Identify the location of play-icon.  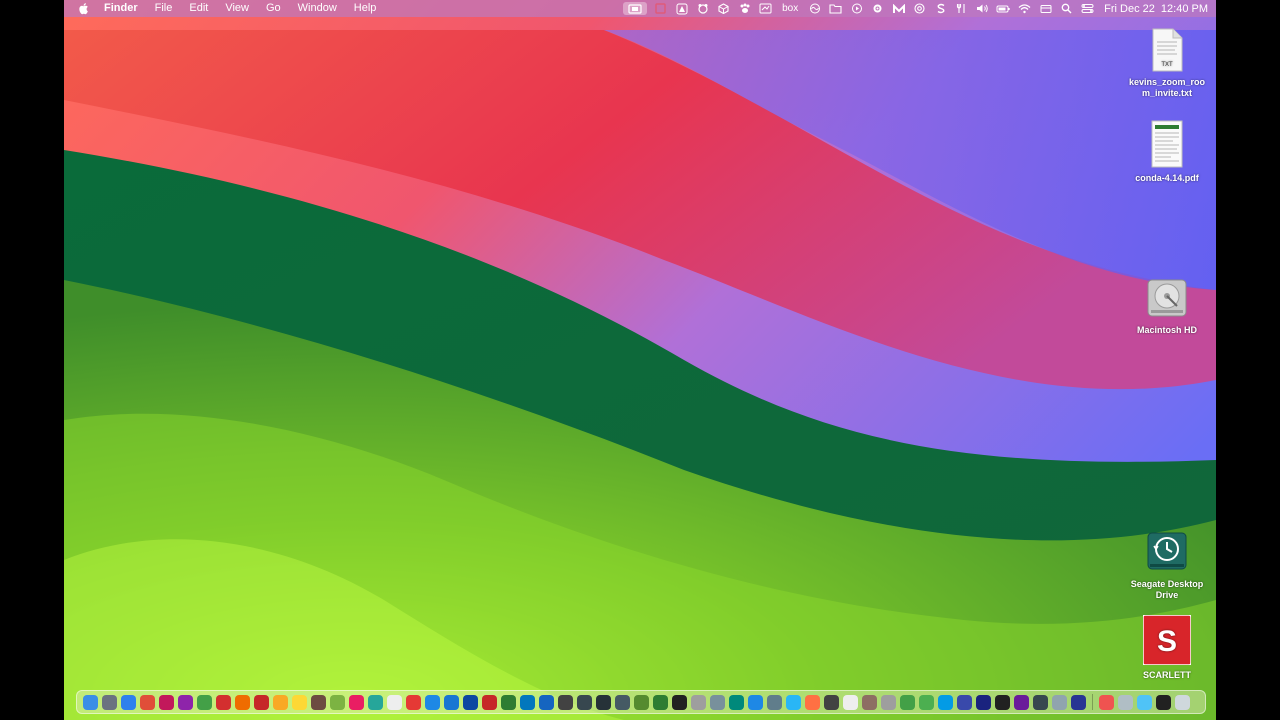
(856, 8).